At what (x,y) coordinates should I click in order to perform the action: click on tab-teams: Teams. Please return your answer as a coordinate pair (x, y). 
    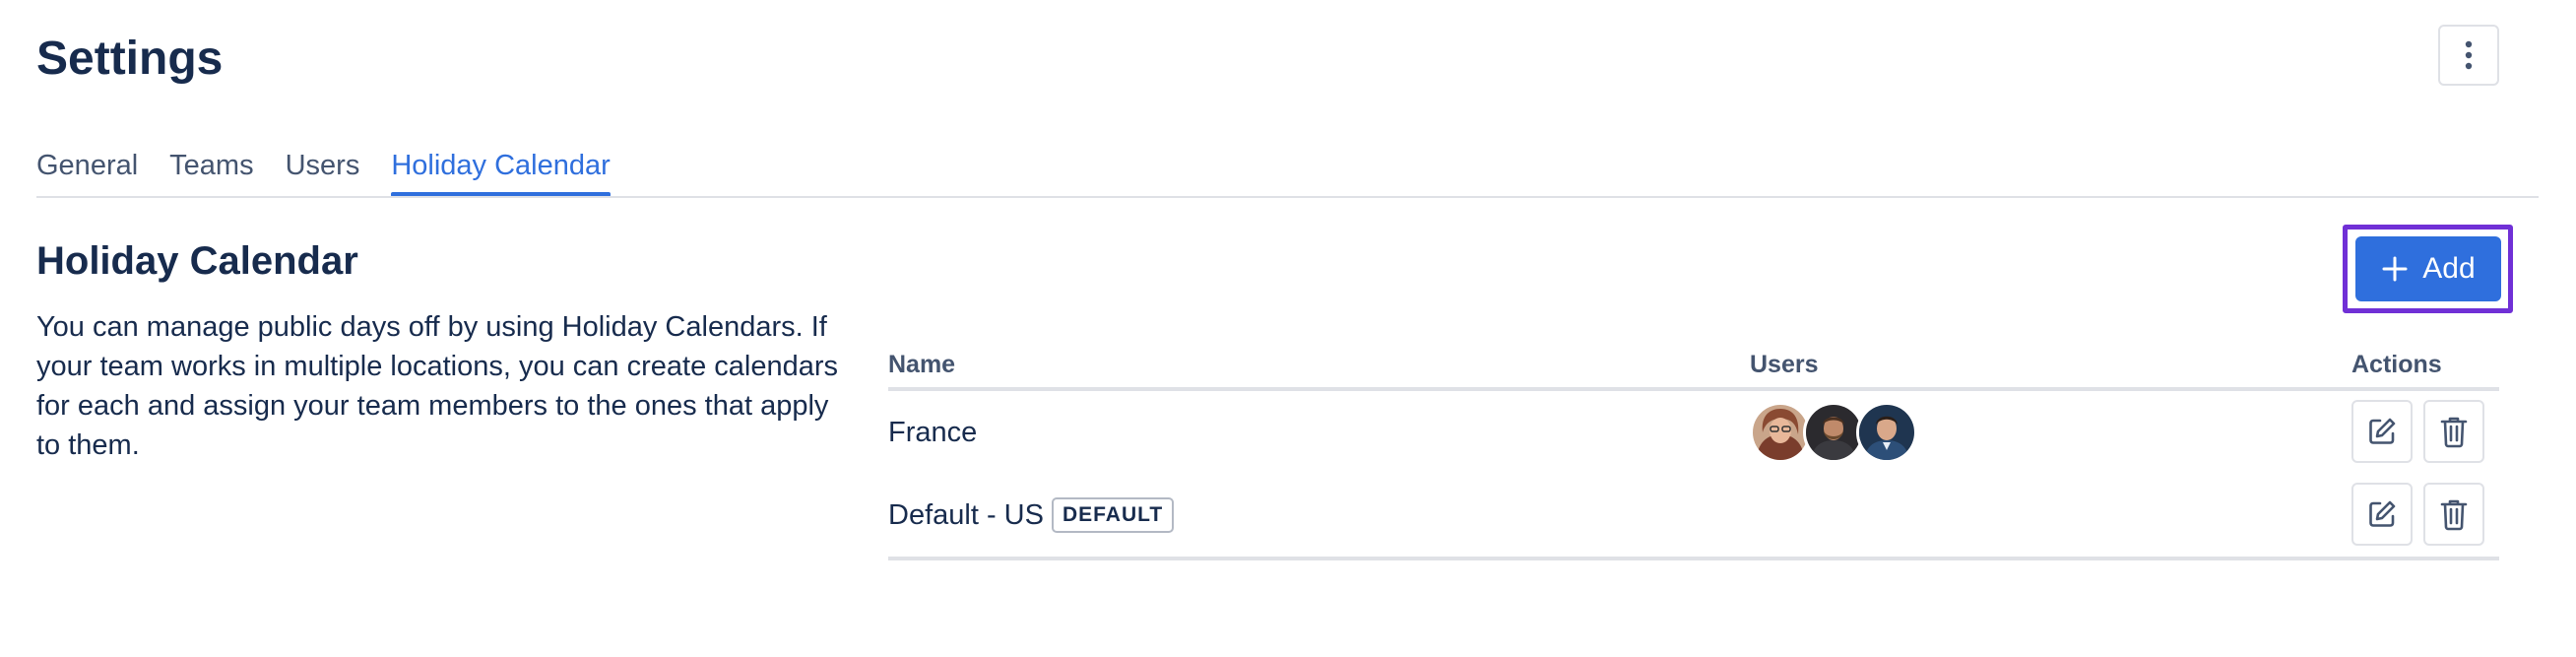
    Looking at the image, I should click on (211, 171).